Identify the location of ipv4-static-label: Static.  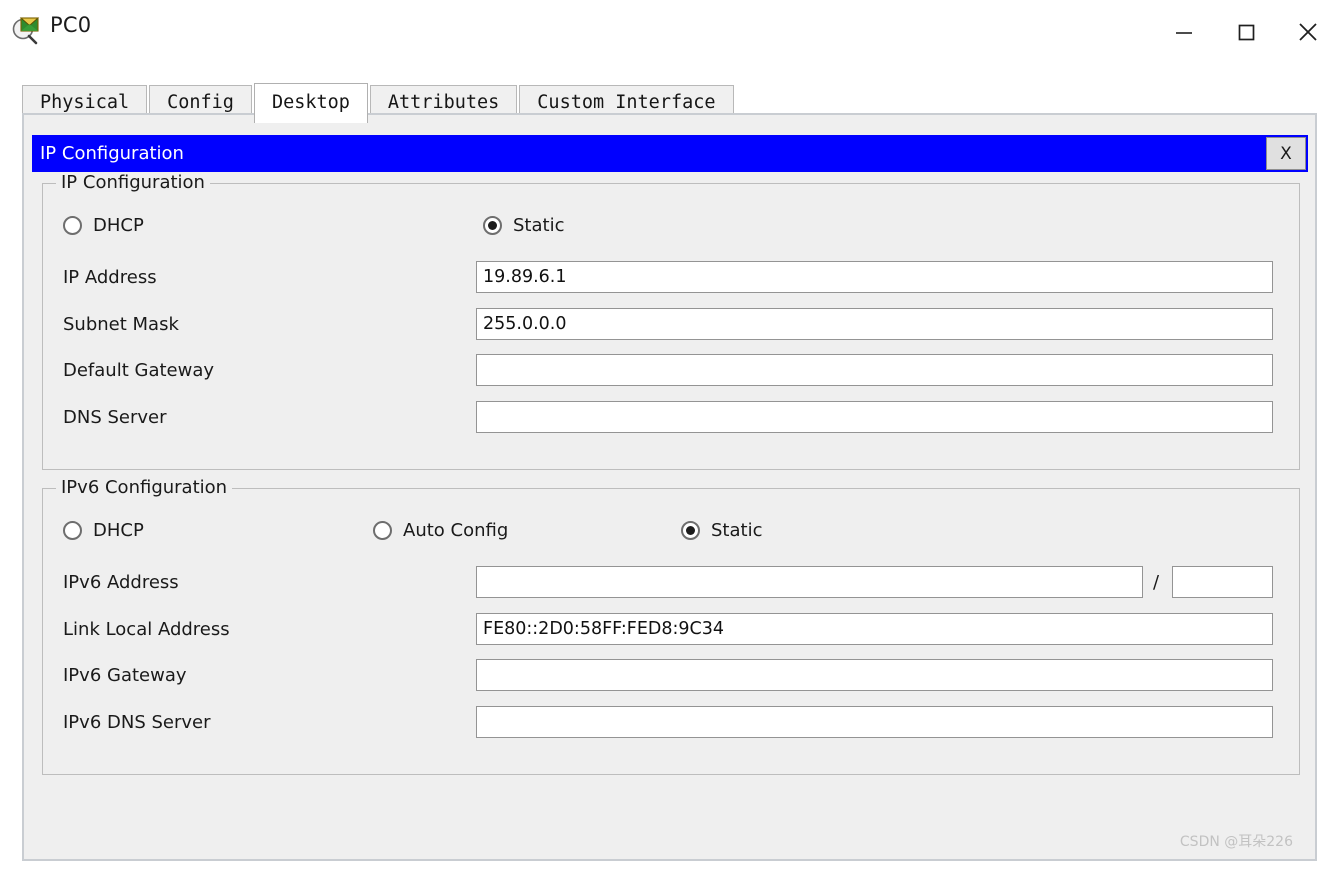
(539, 225).